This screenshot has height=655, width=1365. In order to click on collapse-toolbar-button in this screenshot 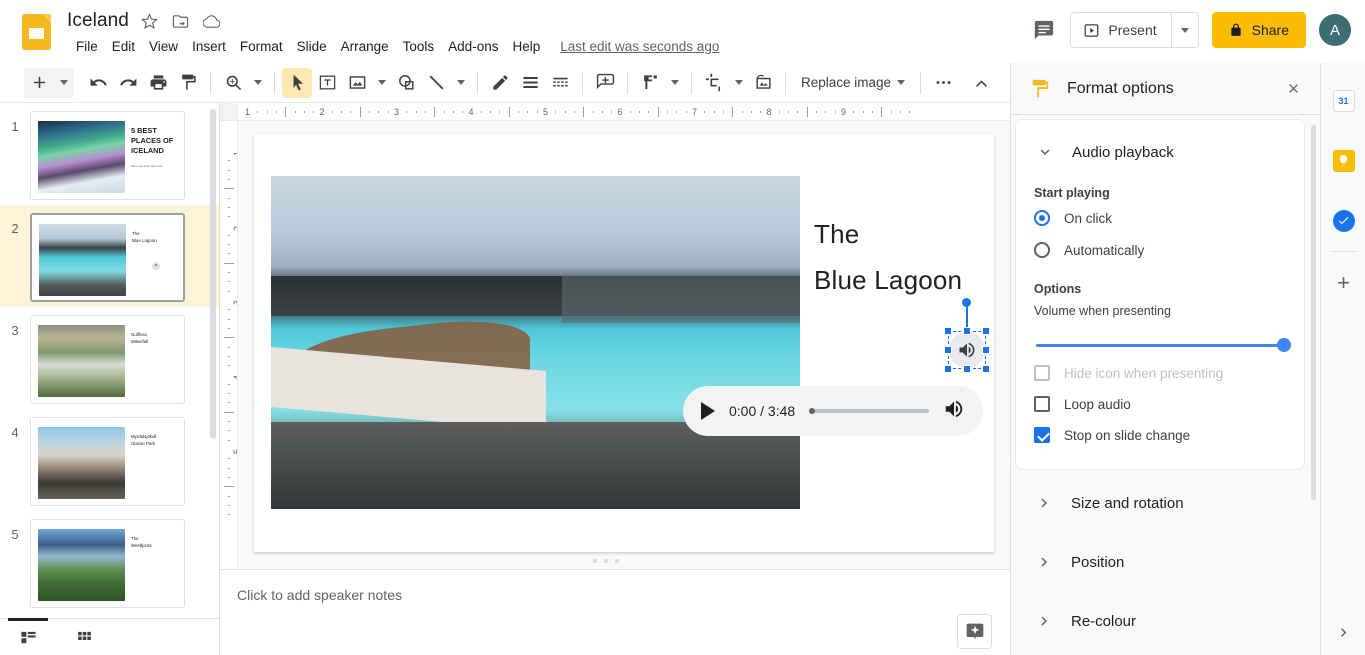, I will do `click(981, 83)`.